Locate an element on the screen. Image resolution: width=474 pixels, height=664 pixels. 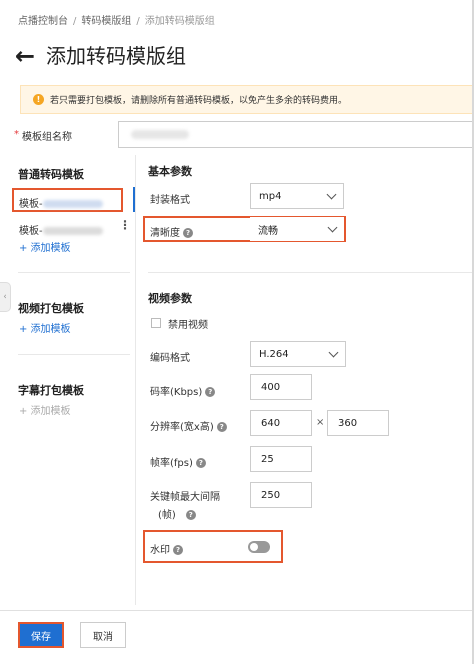
fps-label: 帧率(fps)? is located at coordinates (178, 461).